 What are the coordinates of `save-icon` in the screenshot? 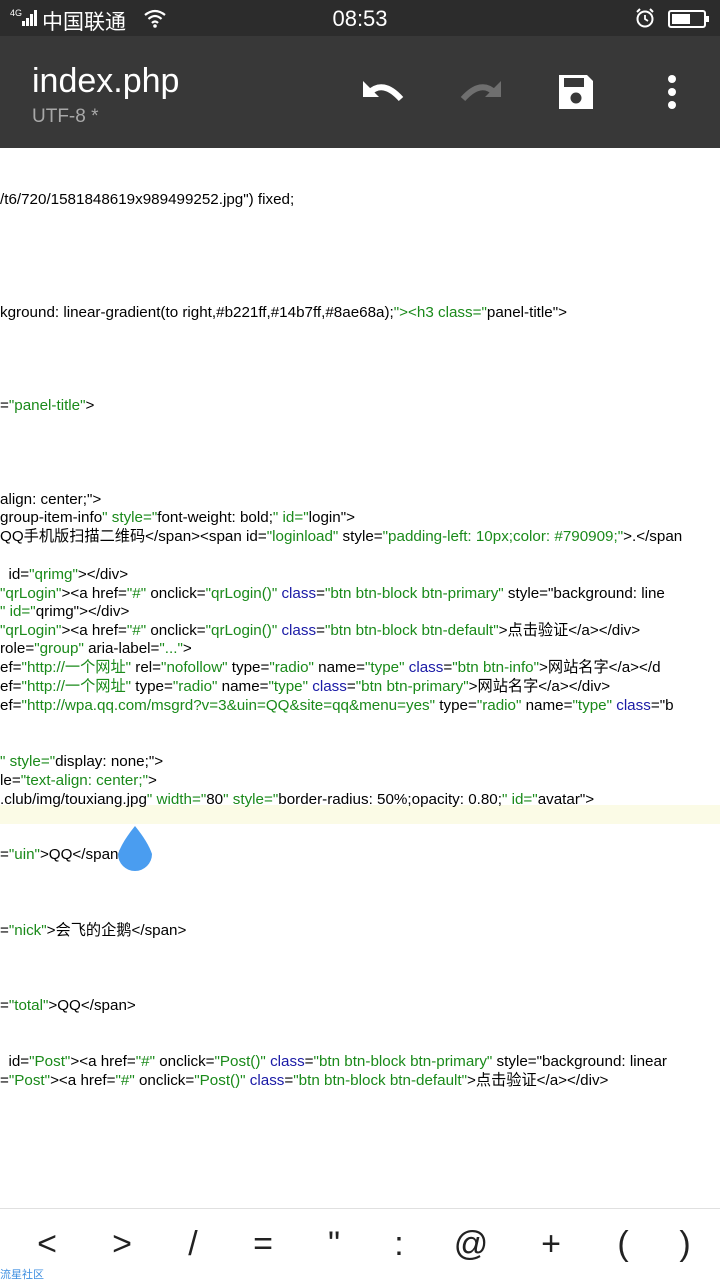 It's located at (576, 92).